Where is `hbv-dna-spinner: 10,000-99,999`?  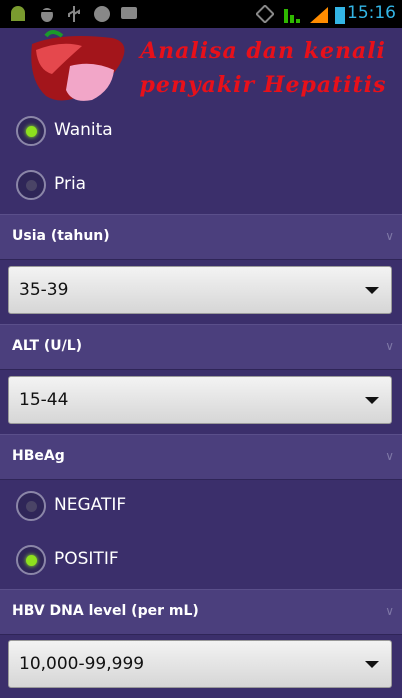
hbv-dna-spinner: 10,000-99,999 is located at coordinates (200, 664).